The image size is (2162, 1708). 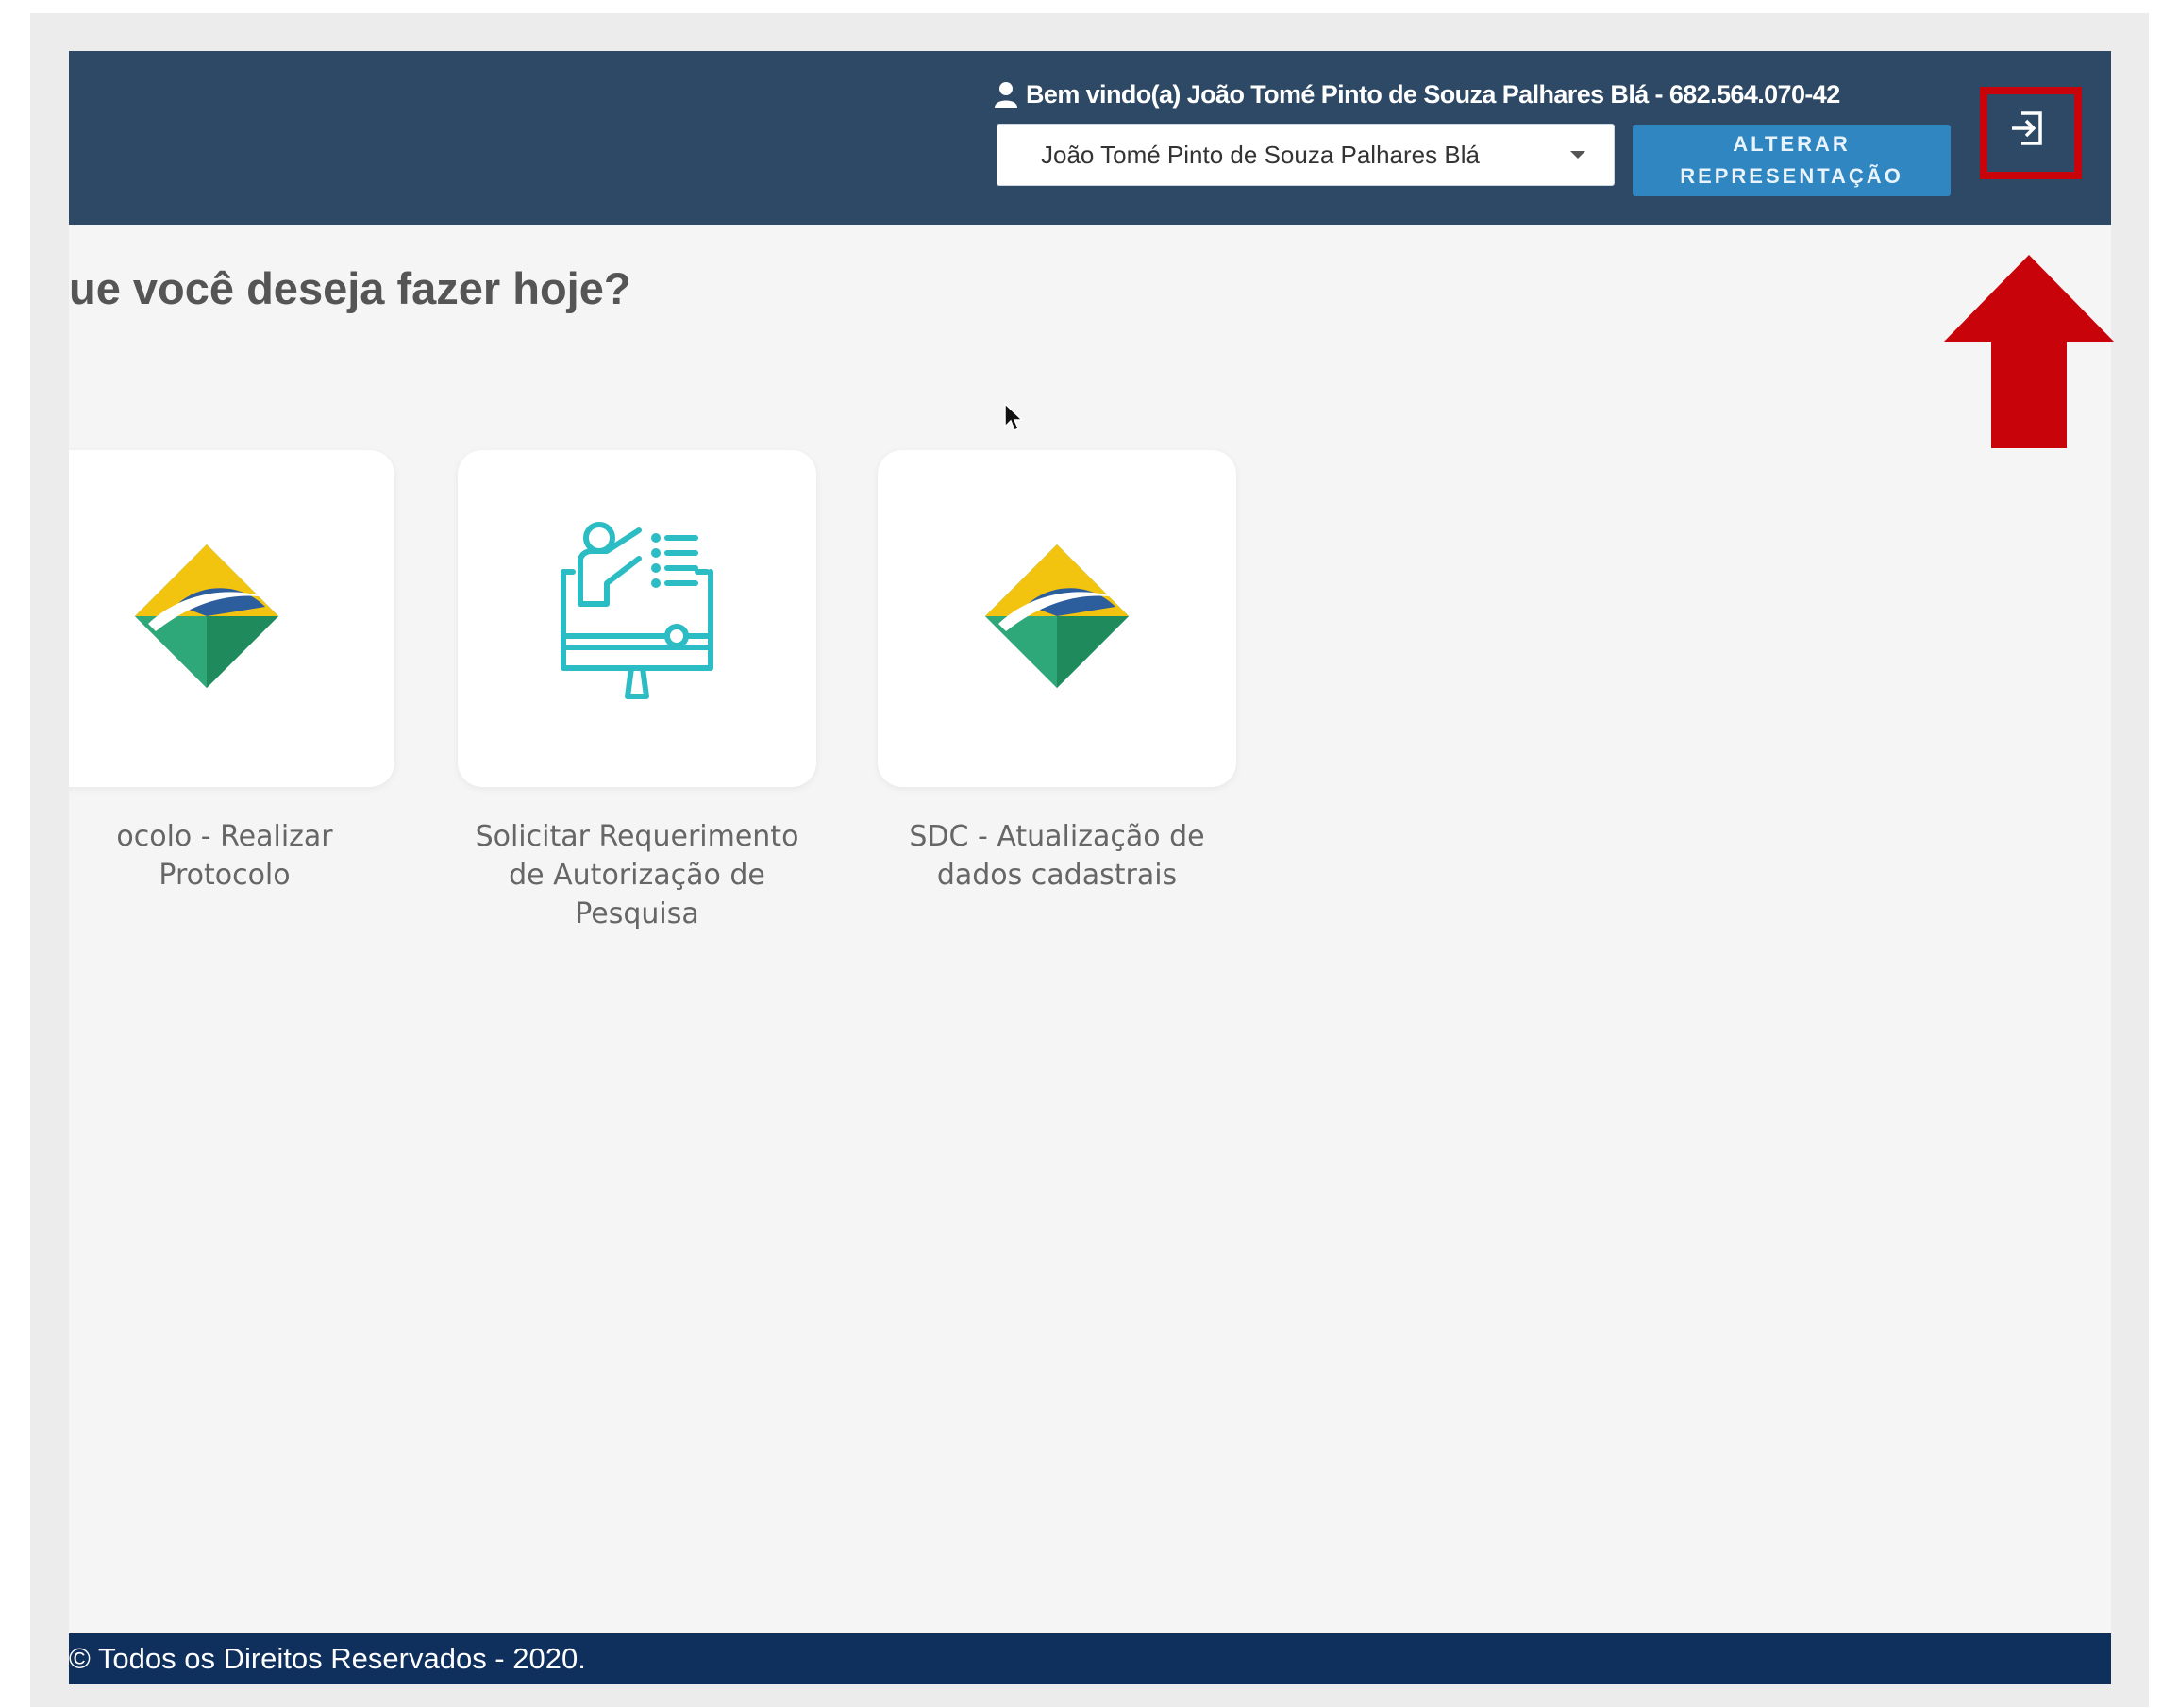 I want to click on service-card-sdc, so click(x=1057, y=618).